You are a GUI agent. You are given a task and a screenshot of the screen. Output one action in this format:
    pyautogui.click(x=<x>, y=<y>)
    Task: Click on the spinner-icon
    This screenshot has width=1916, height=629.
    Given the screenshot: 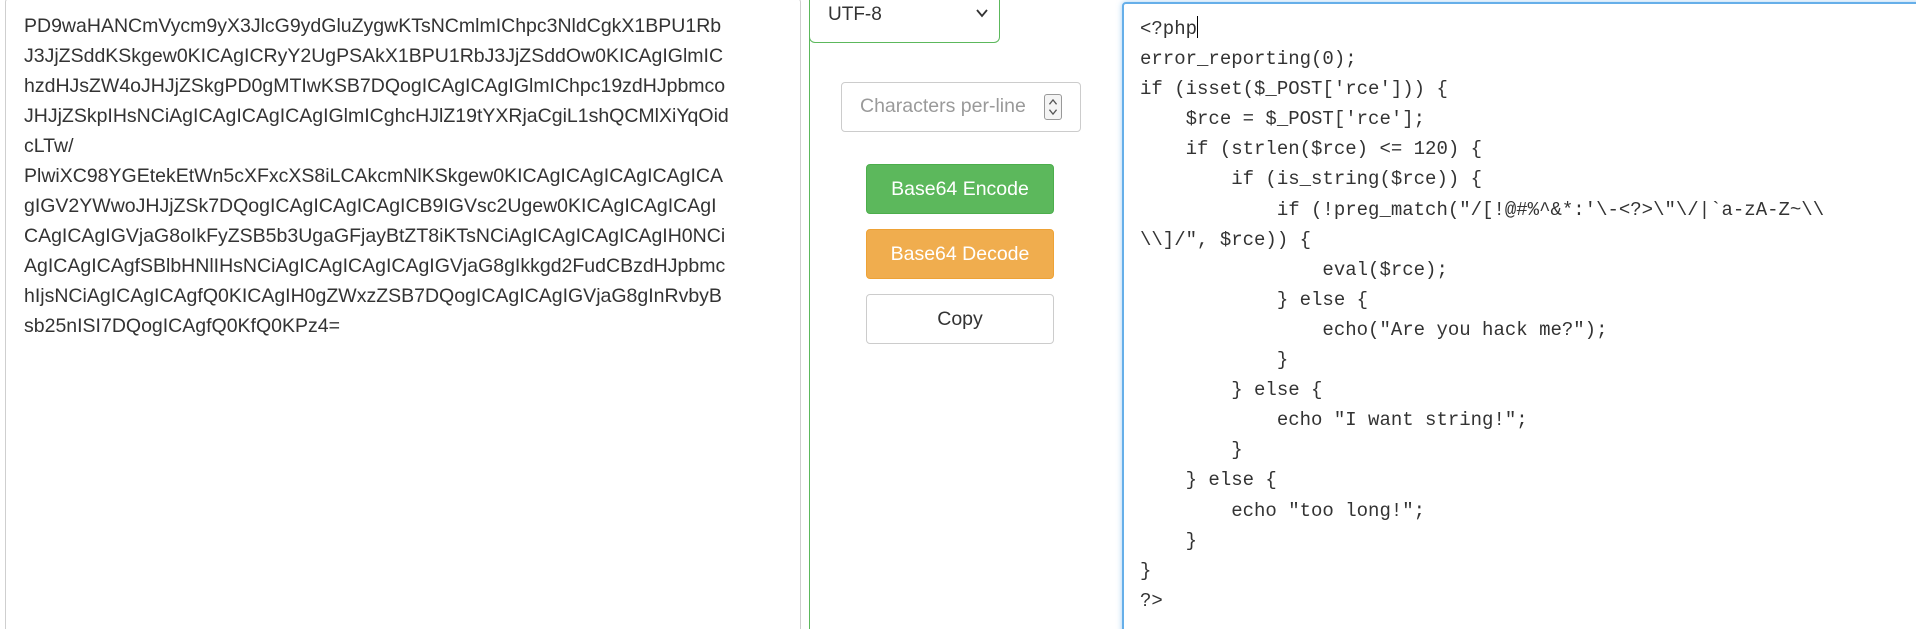 What is the action you would take?
    pyautogui.click(x=1053, y=107)
    